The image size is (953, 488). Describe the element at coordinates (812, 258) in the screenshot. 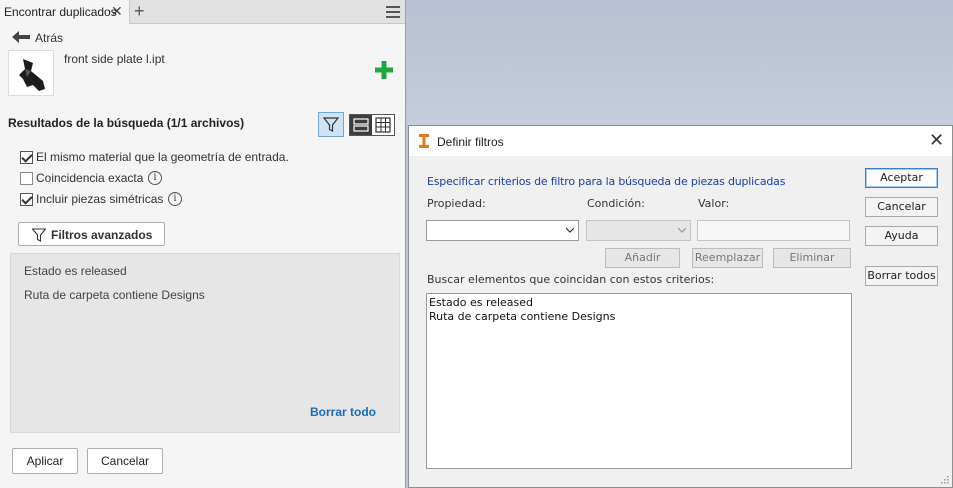

I see `delete-button: Eliminar` at that location.